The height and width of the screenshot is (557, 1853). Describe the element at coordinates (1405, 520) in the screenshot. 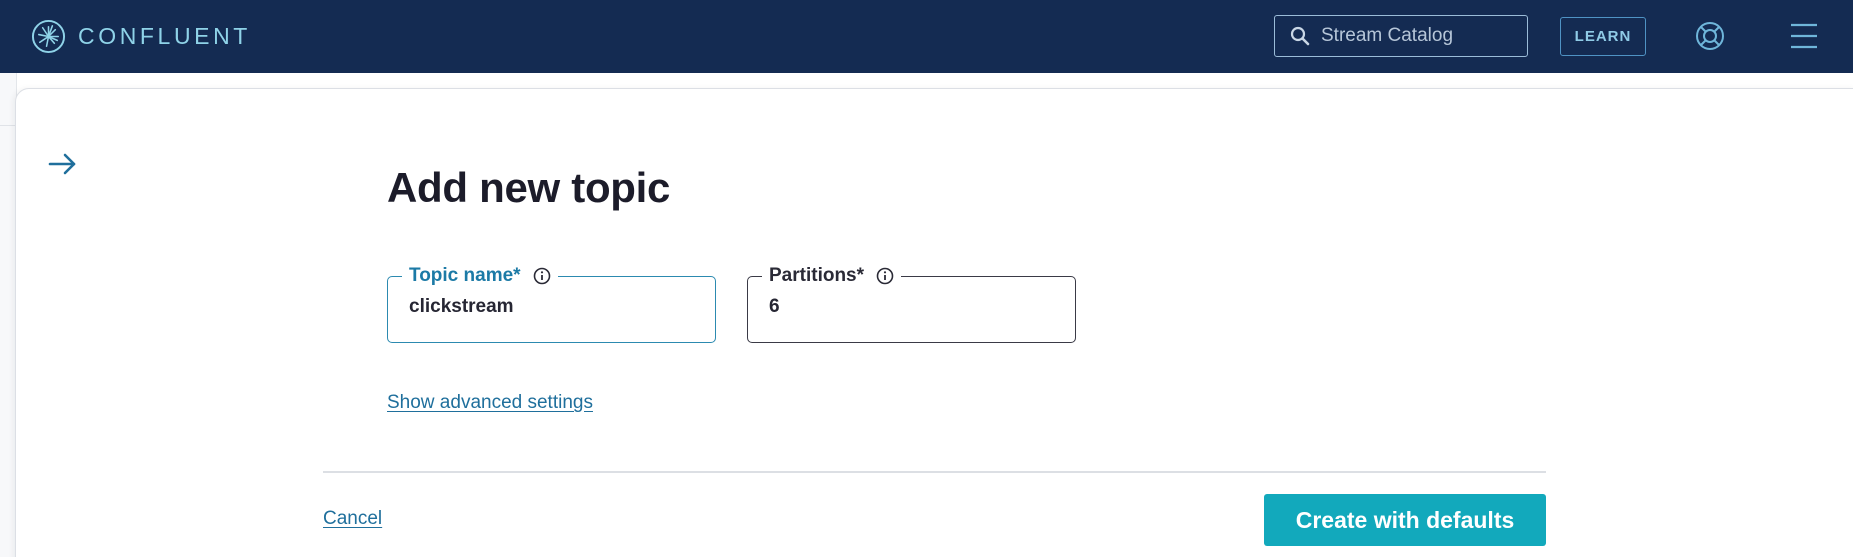

I see `create-with-defaults-button: Create with defaults` at that location.